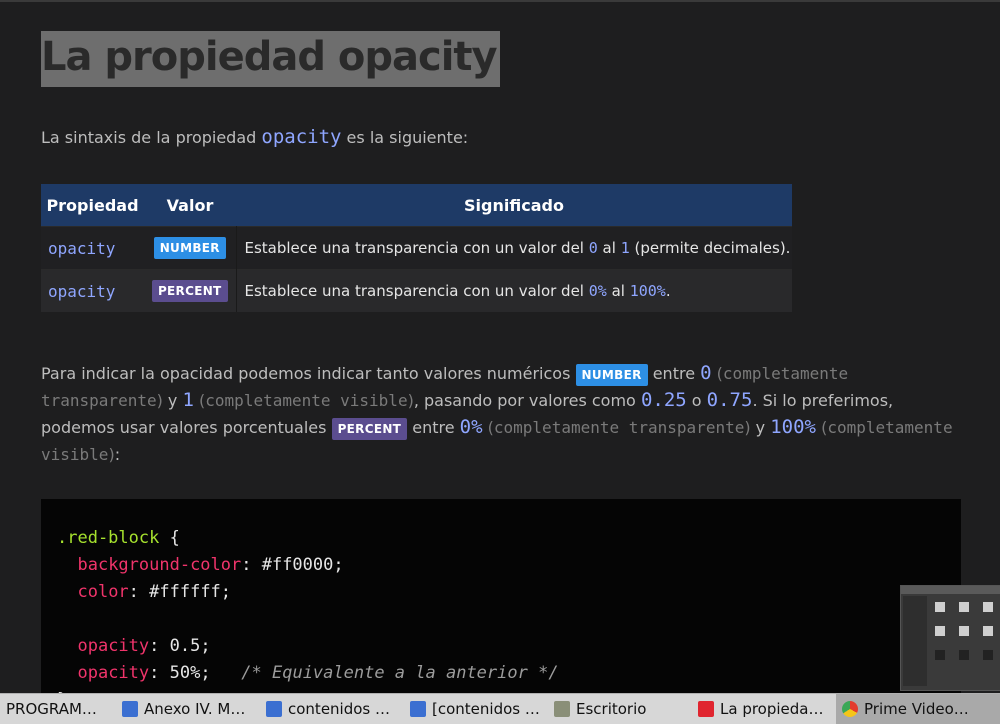 The height and width of the screenshot is (724, 1000). Describe the element at coordinates (108, 538) in the screenshot. I see `code-selector: .red-block` at that location.